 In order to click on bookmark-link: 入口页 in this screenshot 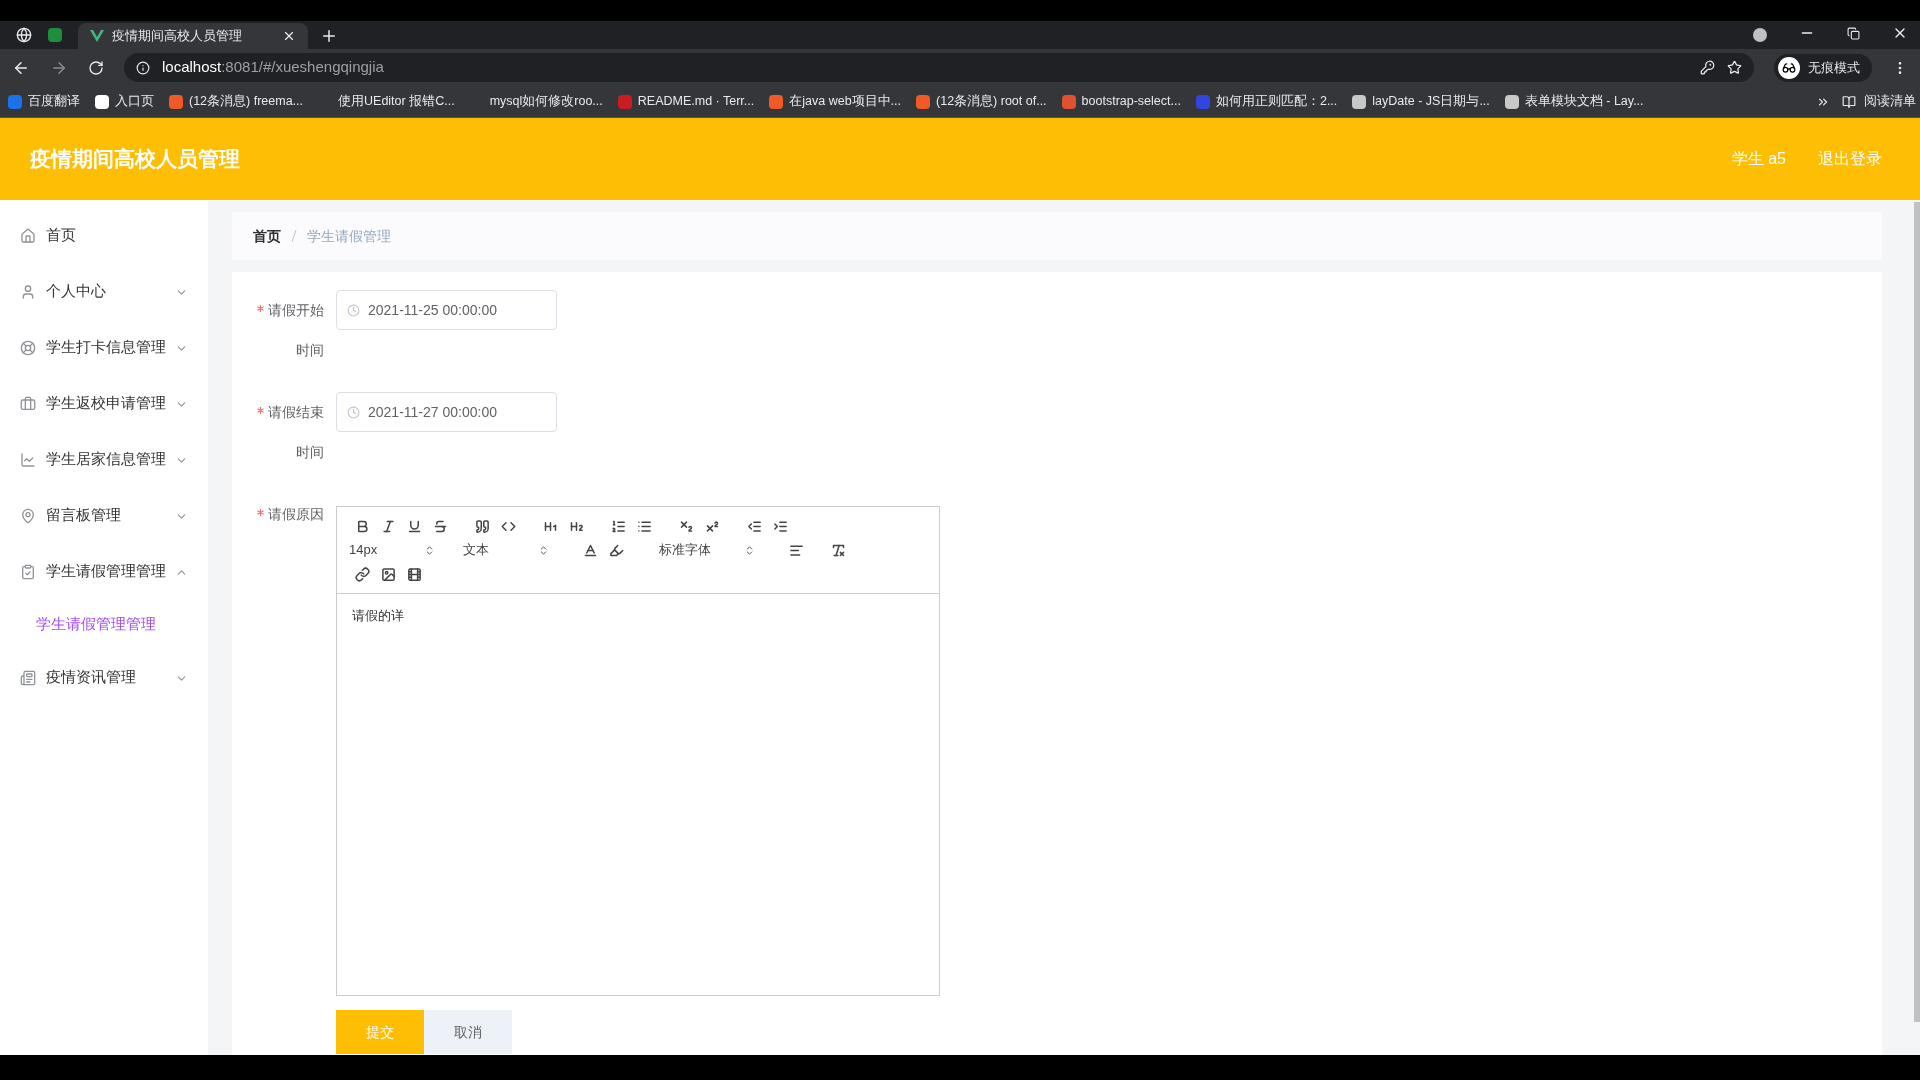, I will do `click(134, 101)`.